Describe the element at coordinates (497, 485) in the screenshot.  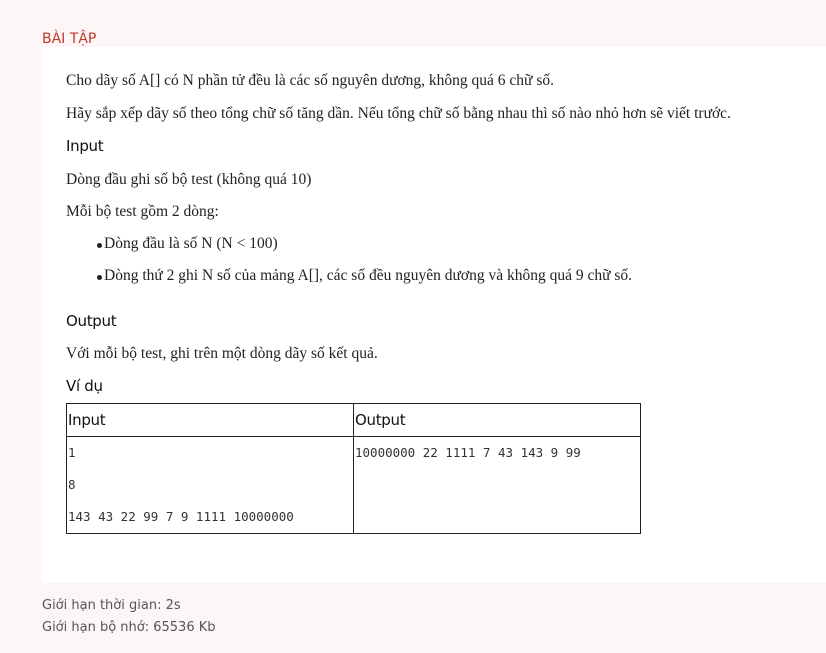
I see `example-output-cell: 10000000 22 1111 7 43 143 9 99` at that location.